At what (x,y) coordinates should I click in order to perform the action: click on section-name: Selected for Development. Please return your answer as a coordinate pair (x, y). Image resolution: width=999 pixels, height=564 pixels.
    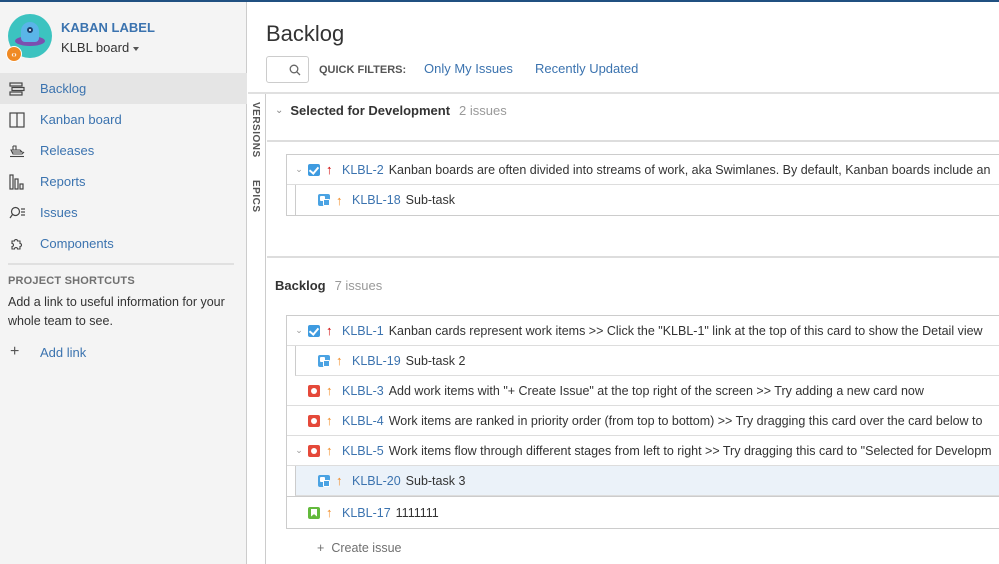
    Looking at the image, I should click on (370, 110).